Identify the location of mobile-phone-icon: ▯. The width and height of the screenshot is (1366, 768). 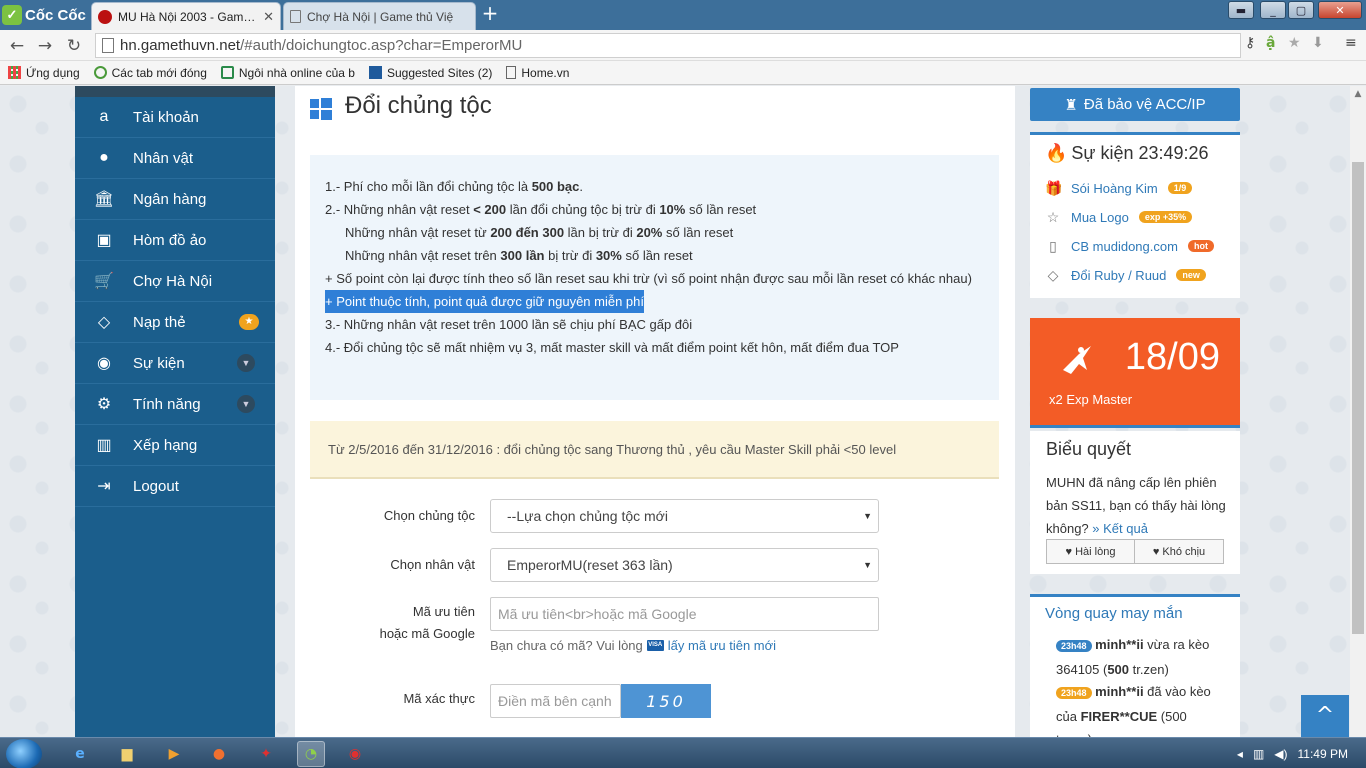
(1053, 245).